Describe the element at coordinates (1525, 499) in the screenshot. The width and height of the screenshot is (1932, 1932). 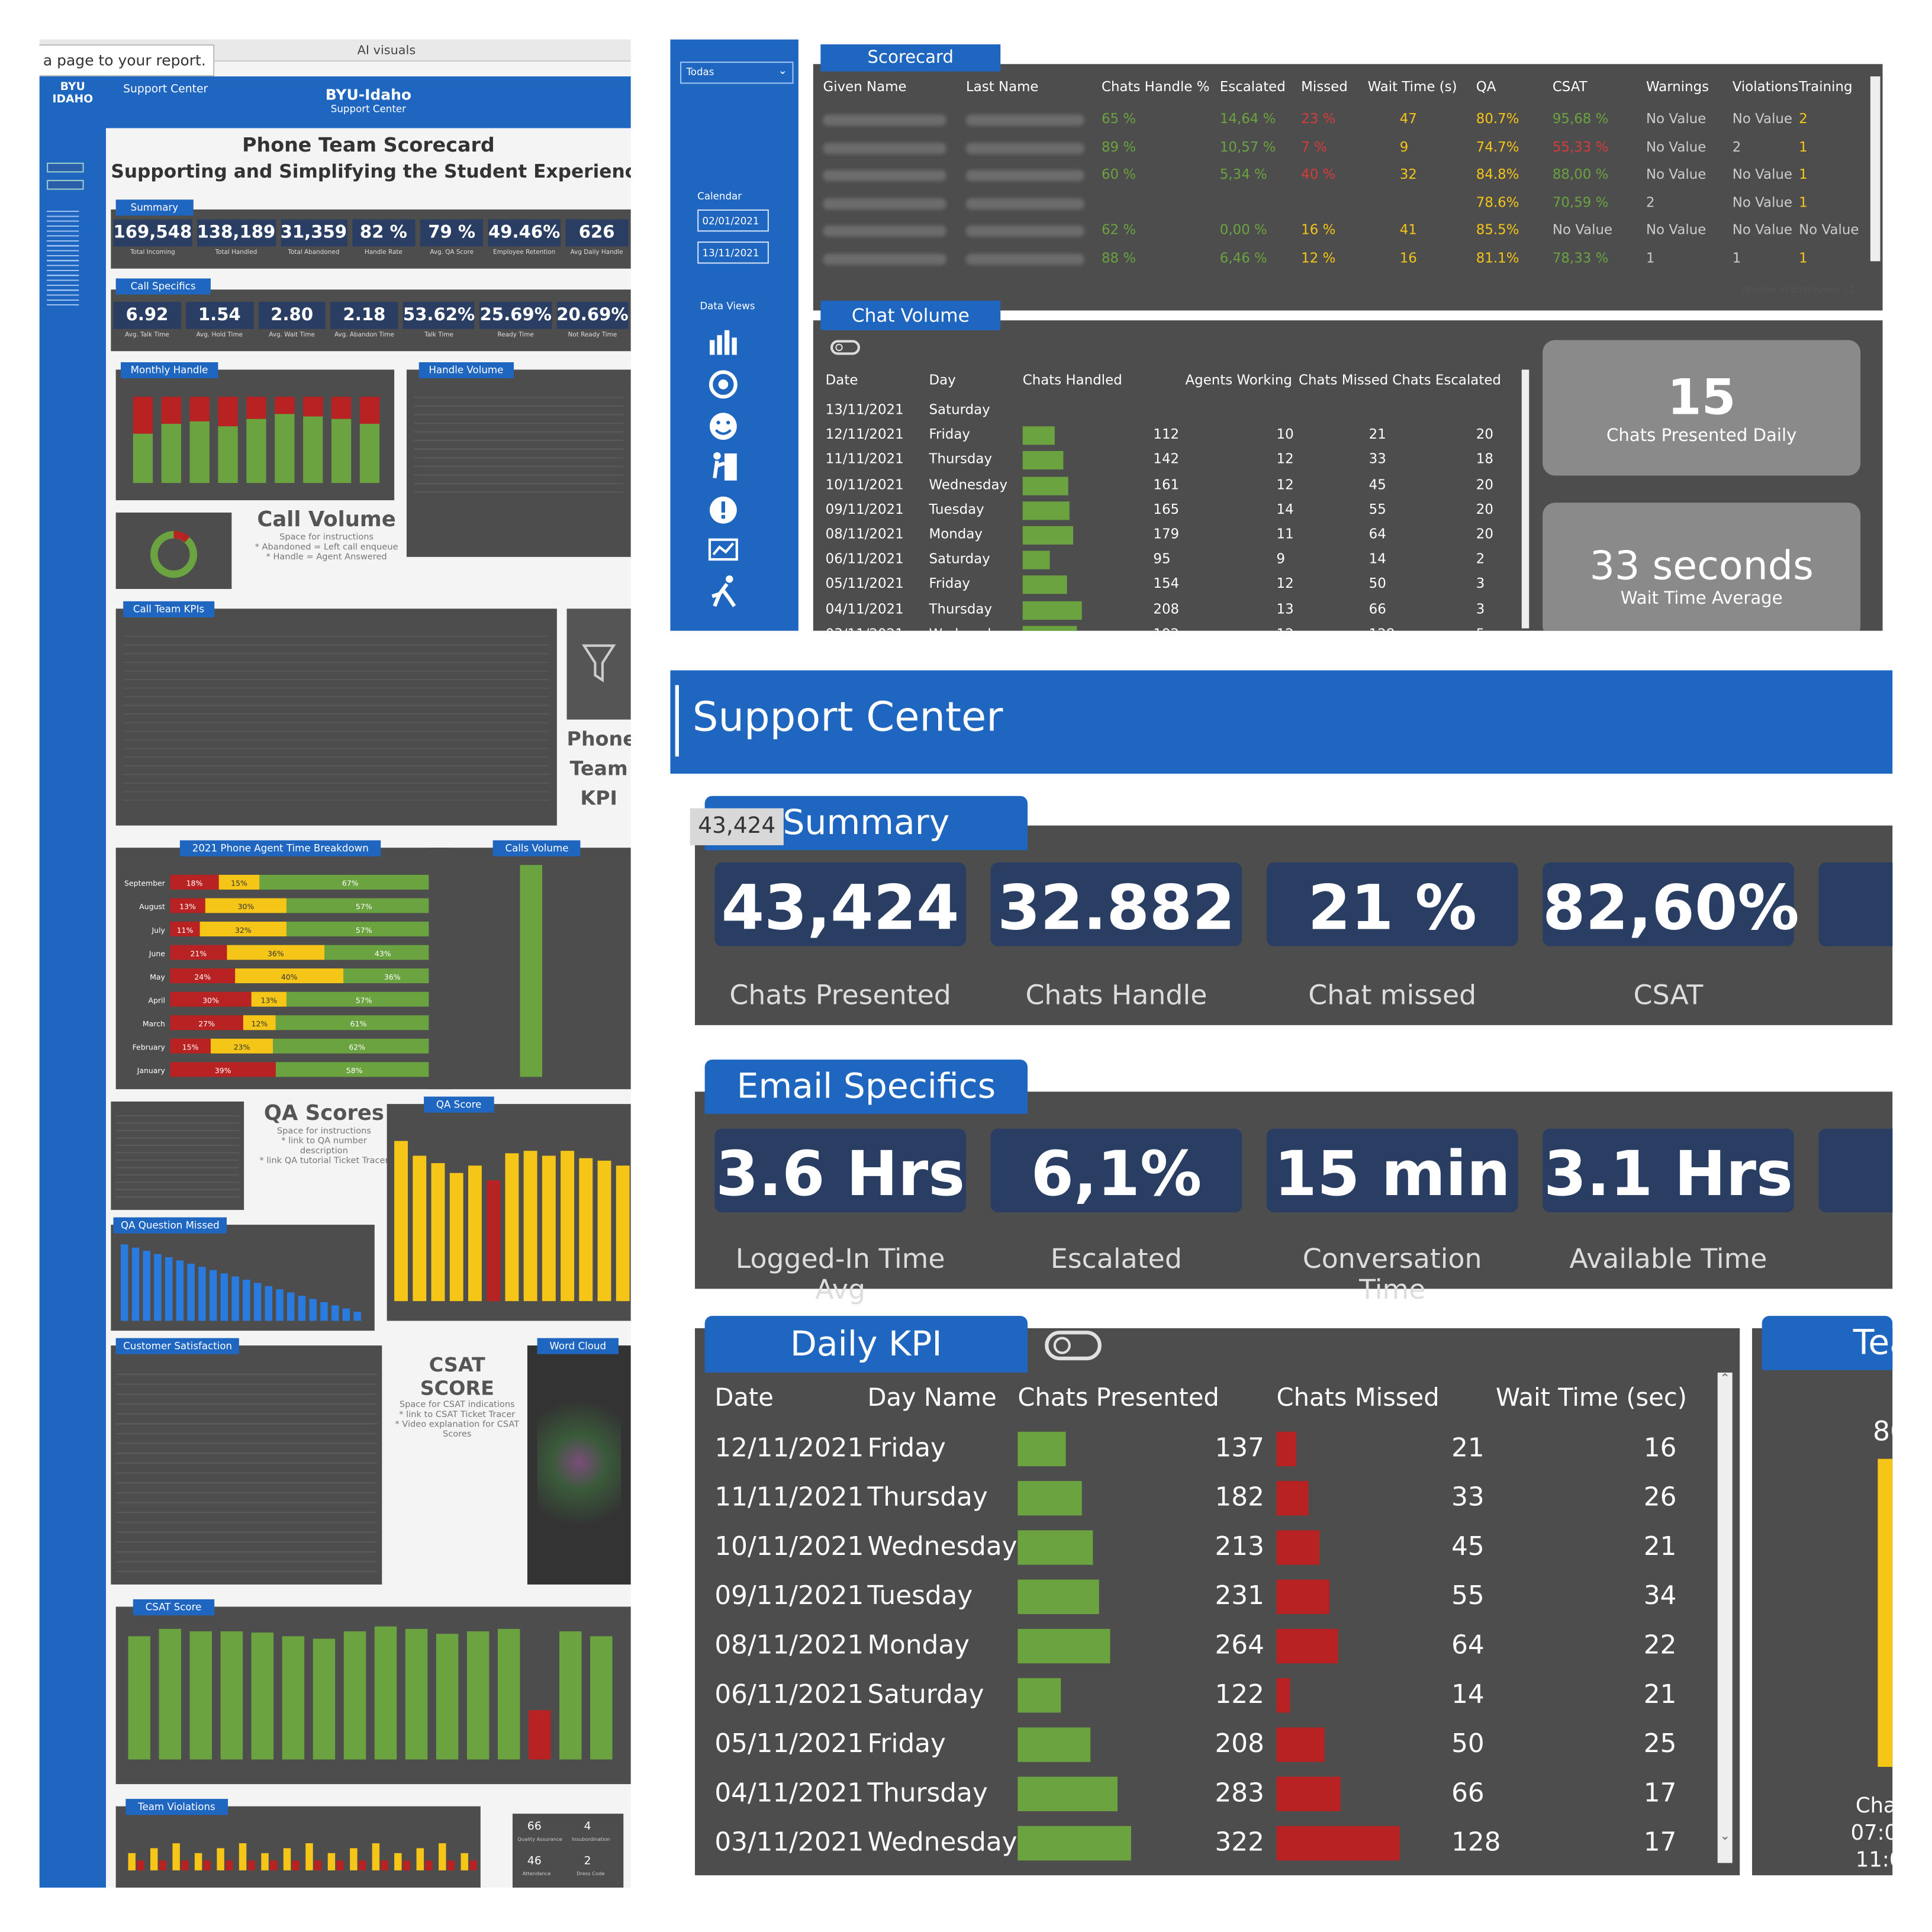
I see `chat-volume-scrollbar` at that location.